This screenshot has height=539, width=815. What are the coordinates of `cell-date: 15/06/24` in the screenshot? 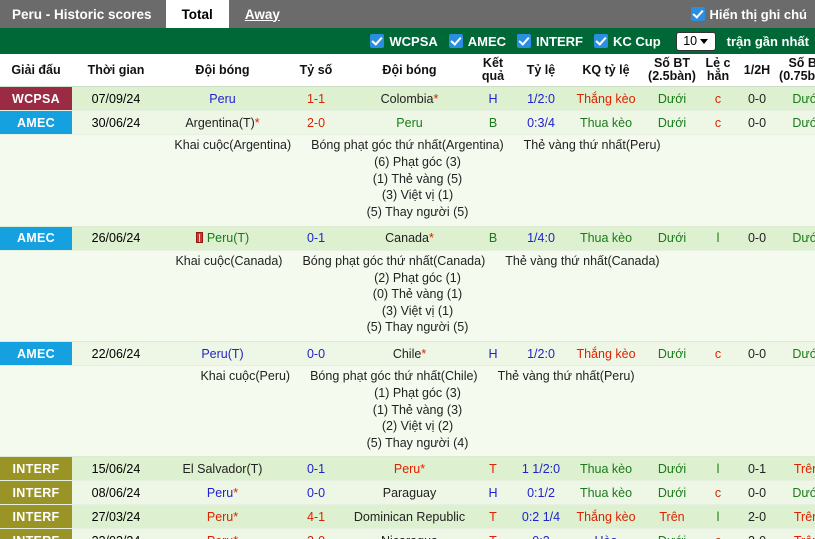 It's located at (116, 469).